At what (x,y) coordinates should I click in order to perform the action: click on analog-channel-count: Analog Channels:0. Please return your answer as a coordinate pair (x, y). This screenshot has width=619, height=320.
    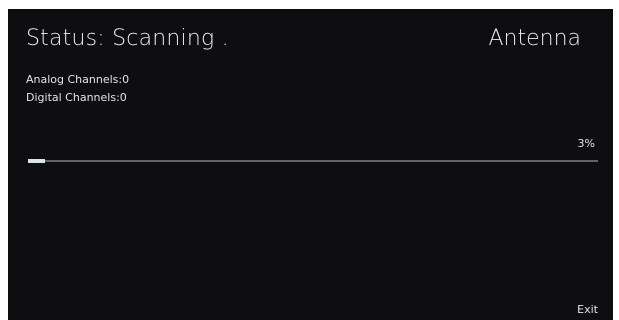
    Looking at the image, I should click on (78, 79).